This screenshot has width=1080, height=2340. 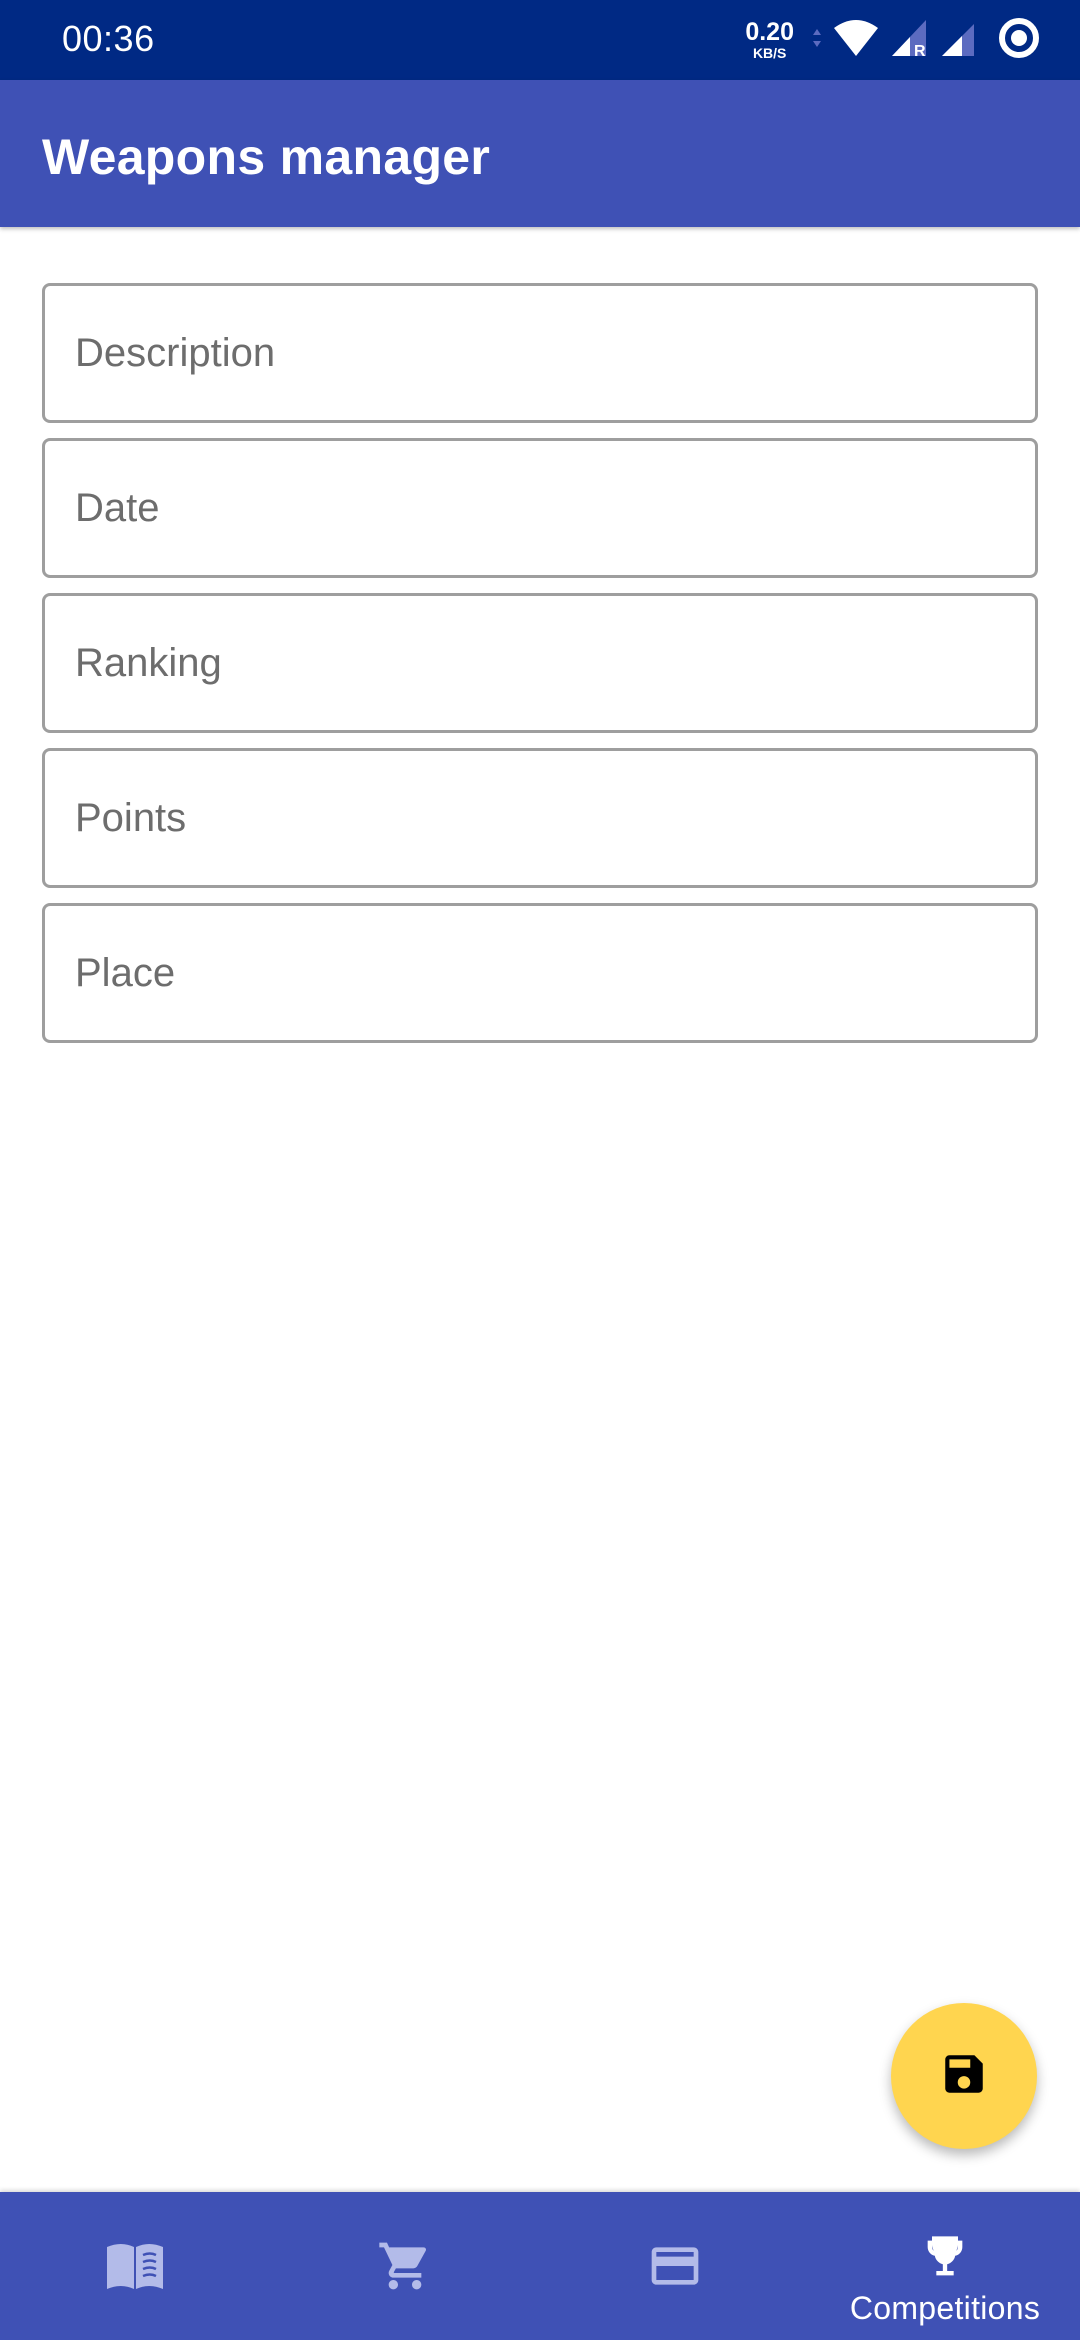 What do you see at coordinates (266, 157) in the screenshot?
I see `page-title: Weapons manager` at bounding box center [266, 157].